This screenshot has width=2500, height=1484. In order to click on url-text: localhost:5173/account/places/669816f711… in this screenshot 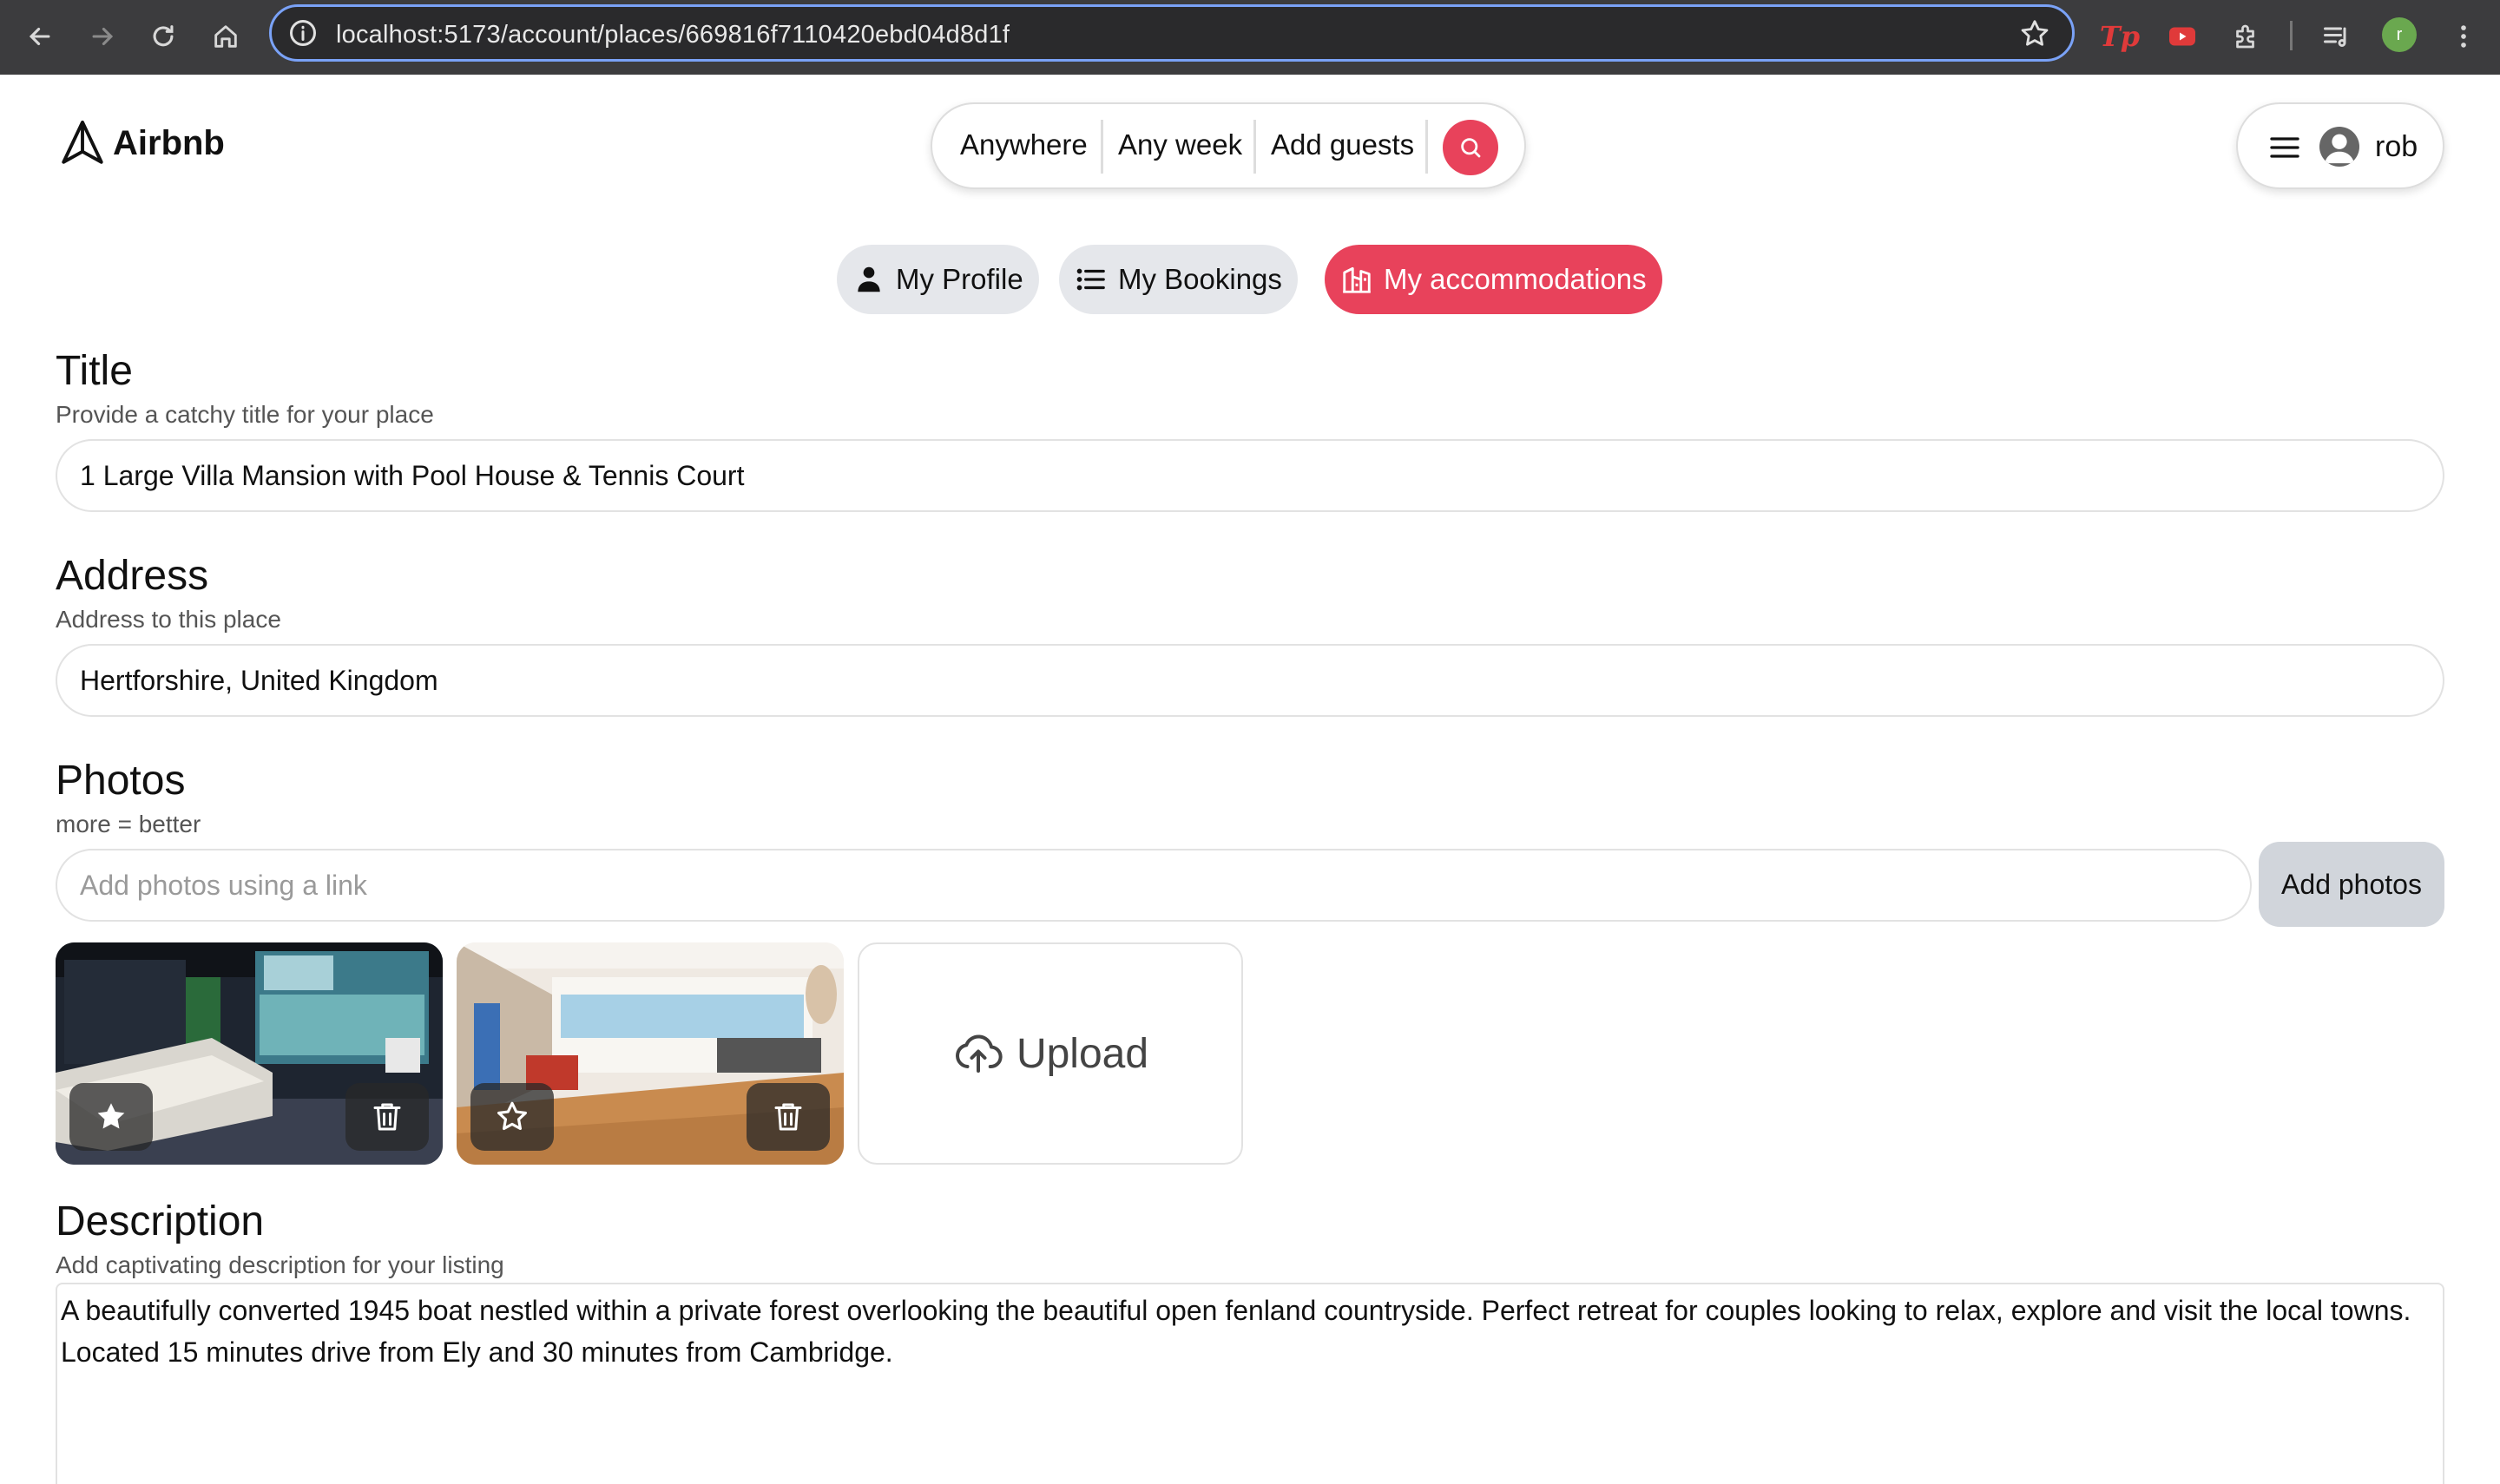, I will do `click(673, 35)`.